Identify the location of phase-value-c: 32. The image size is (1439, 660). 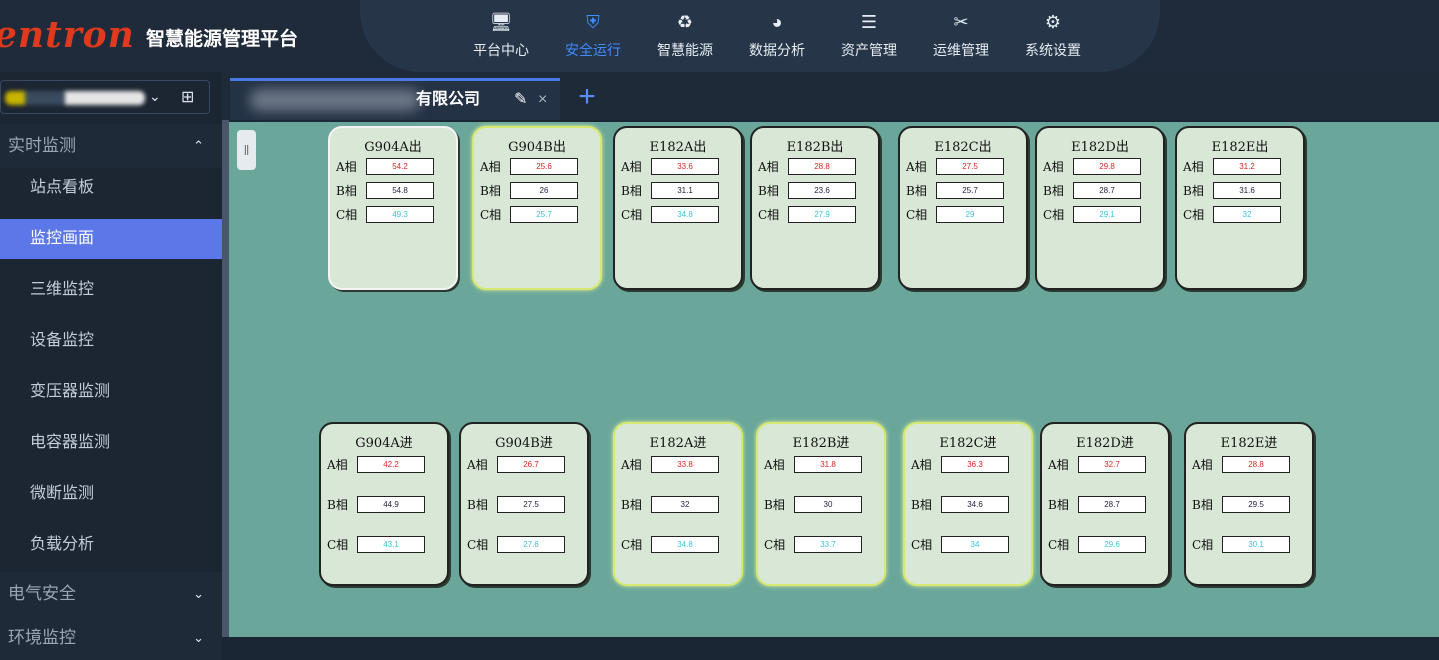
(1247, 214).